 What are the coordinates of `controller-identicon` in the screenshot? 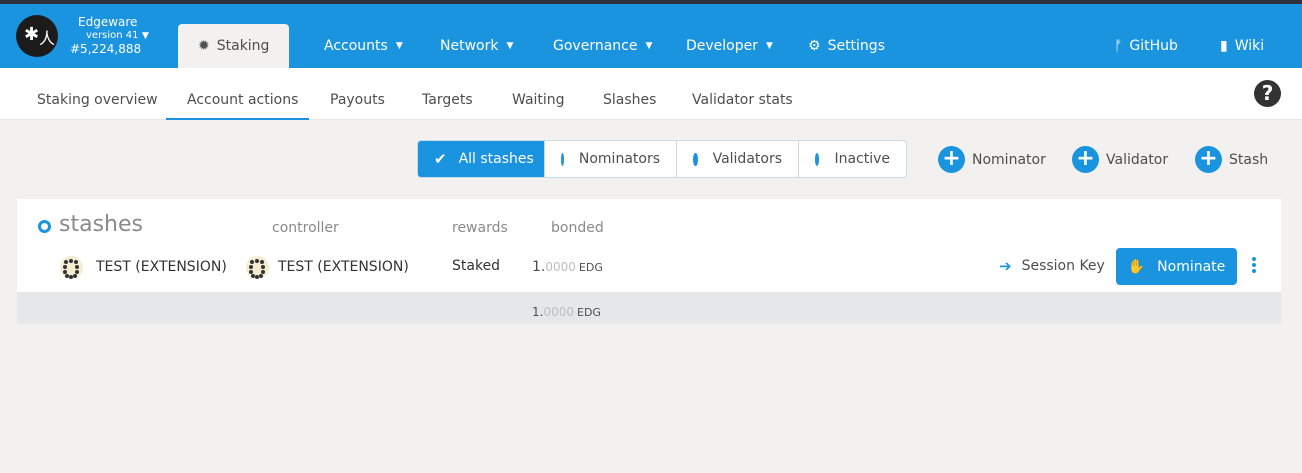 It's located at (257, 267).